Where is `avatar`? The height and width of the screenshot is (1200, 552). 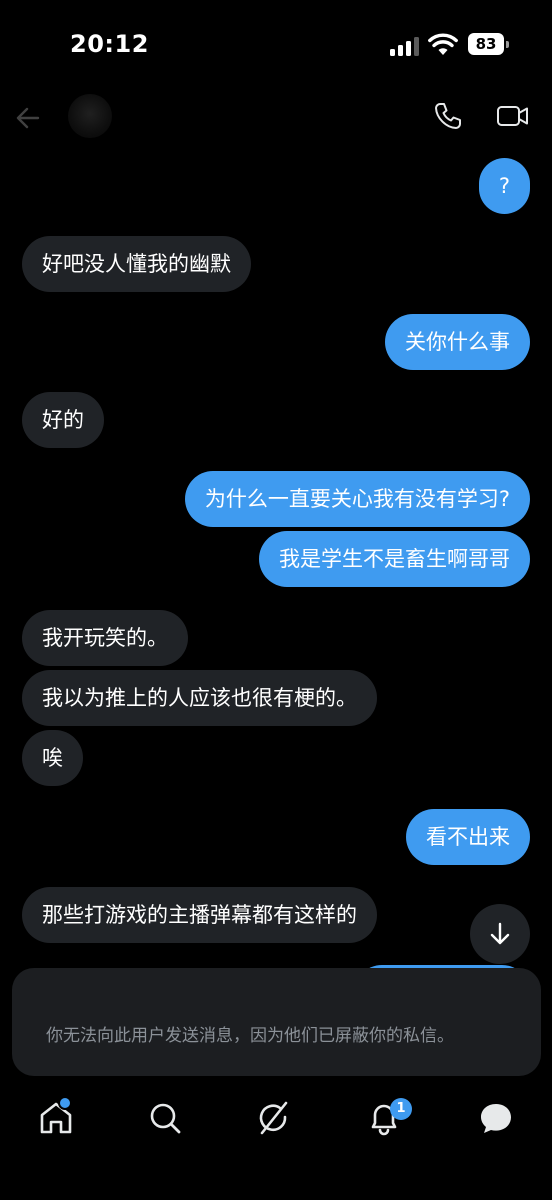
avatar is located at coordinates (90, 116).